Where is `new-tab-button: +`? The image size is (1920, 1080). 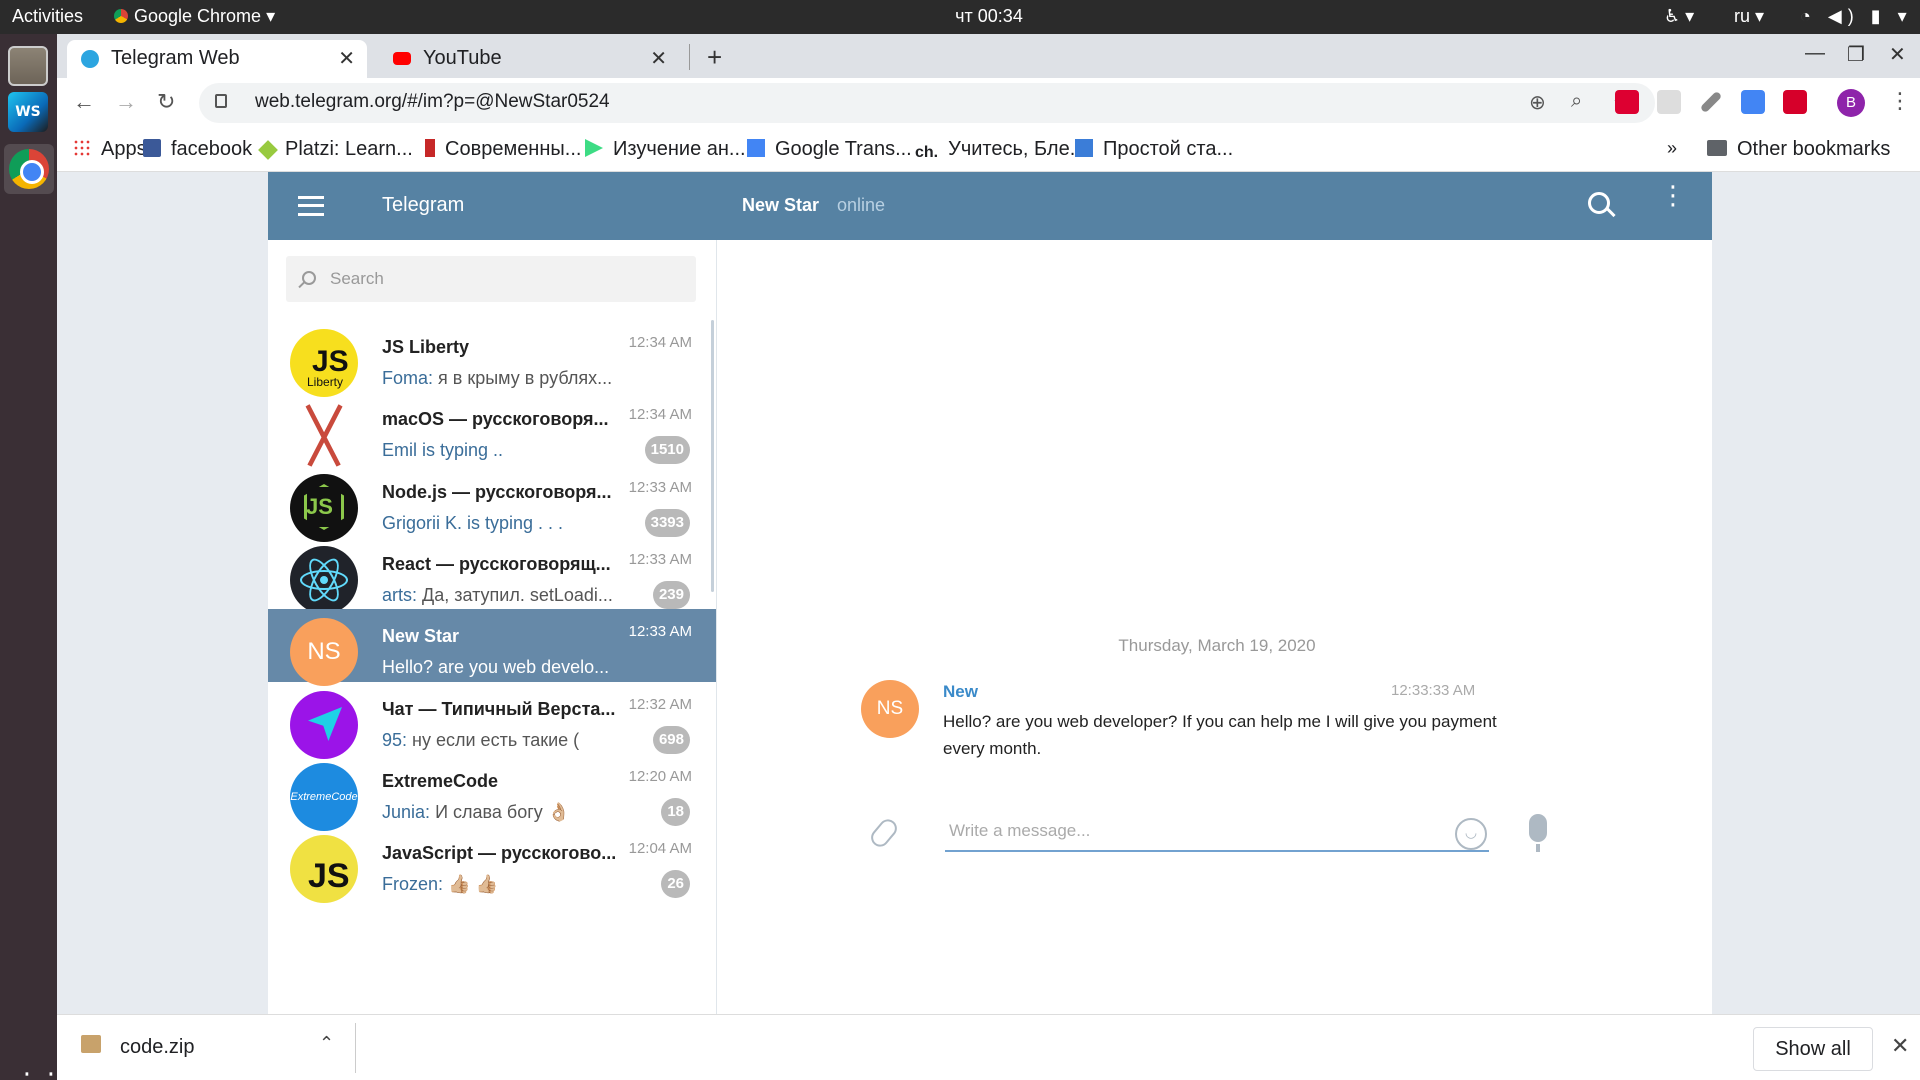 new-tab-button: + is located at coordinates (714, 57).